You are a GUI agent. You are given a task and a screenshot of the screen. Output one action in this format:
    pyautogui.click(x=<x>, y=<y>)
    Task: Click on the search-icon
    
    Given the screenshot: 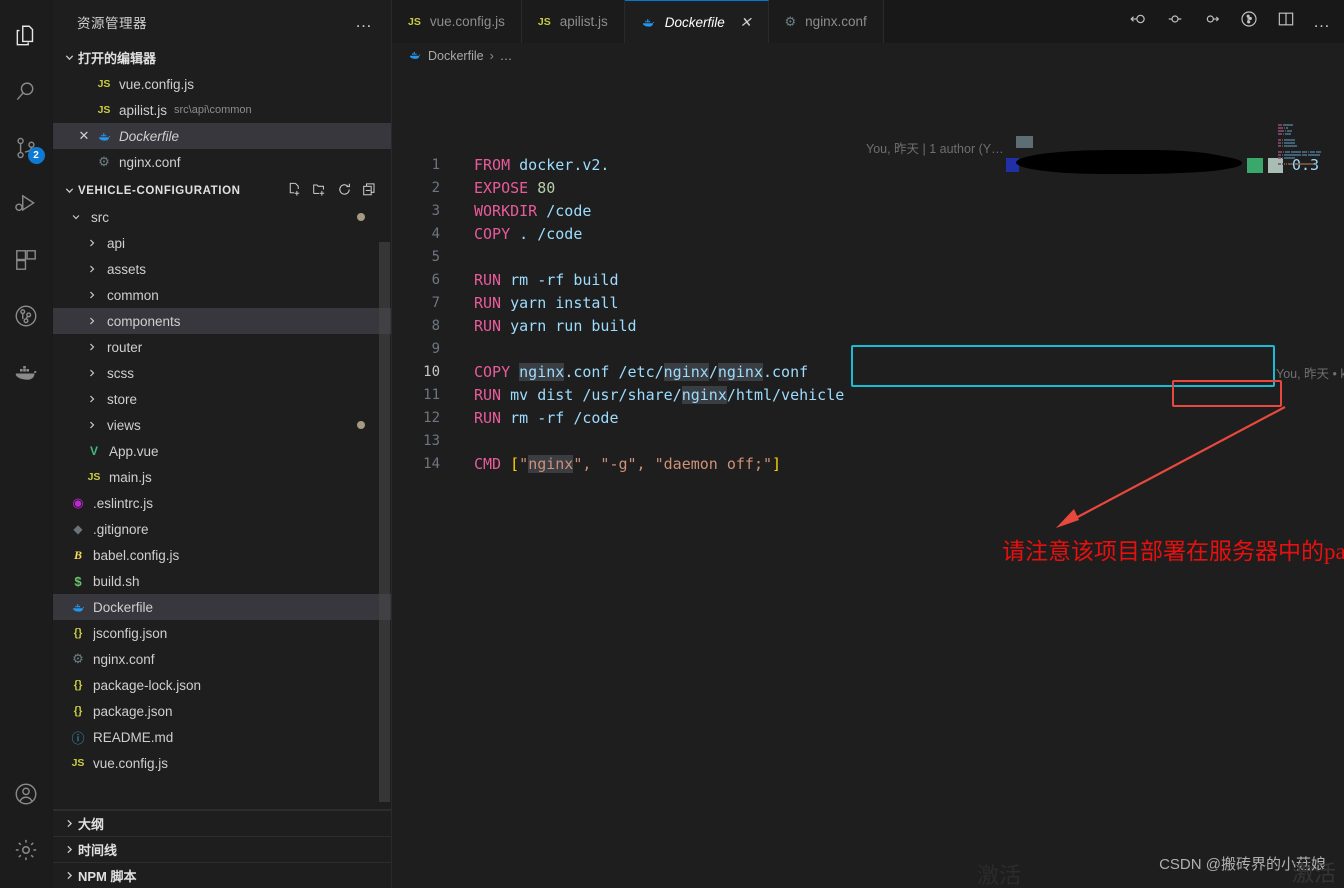 What is the action you would take?
    pyautogui.click(x=26, y=92)
    